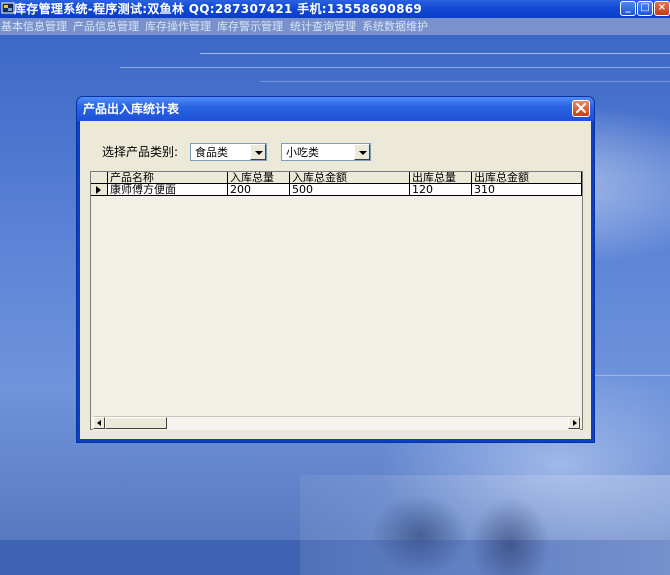 Image resolution: width=670 pixels, height=575 pixels. I want to click on column-header-in-qty: 入库总量, so click(259, 178).